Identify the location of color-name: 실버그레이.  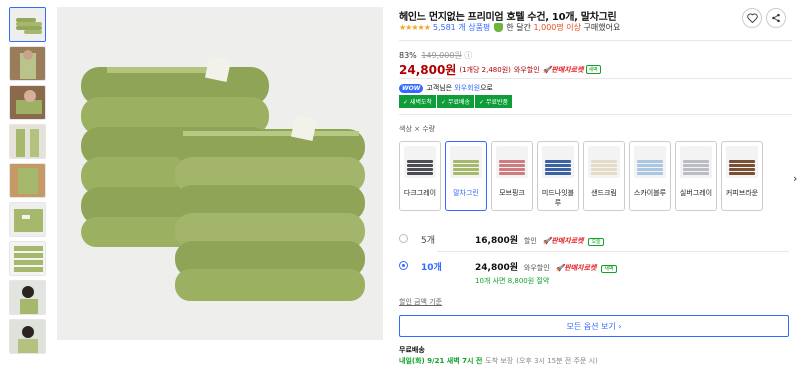
(696, 193).